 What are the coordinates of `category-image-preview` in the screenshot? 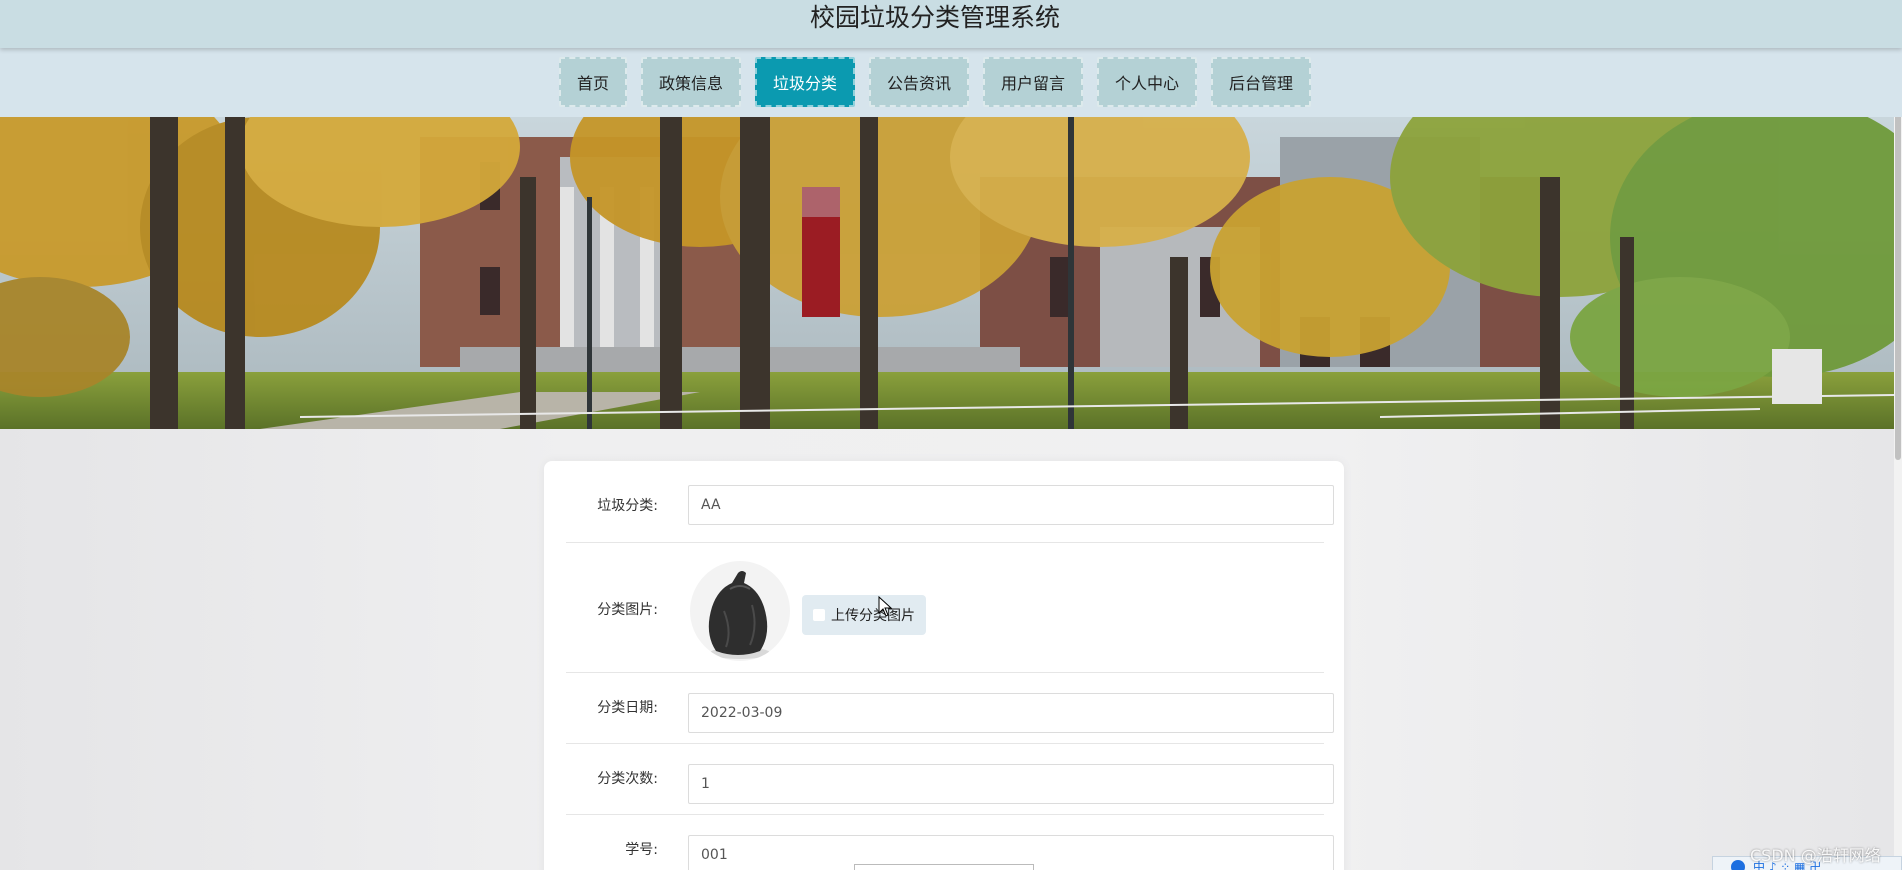 It's located at (740, 611).